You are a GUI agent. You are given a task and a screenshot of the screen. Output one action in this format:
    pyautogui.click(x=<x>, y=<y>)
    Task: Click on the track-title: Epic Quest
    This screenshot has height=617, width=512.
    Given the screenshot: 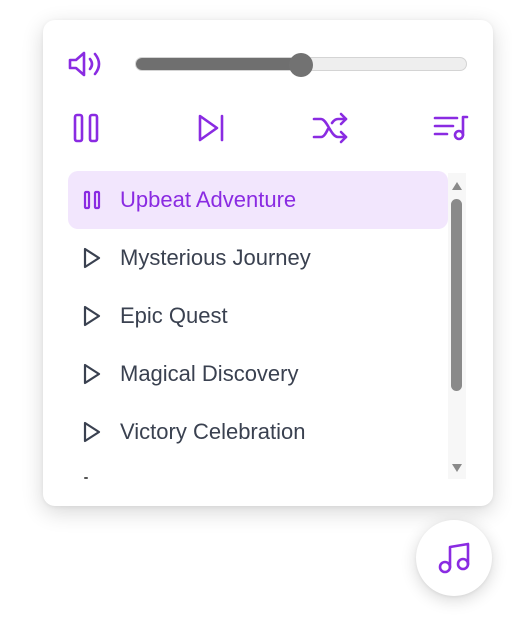 What is the action you would take?
    pyautogui.click(x=174, y=315)
    